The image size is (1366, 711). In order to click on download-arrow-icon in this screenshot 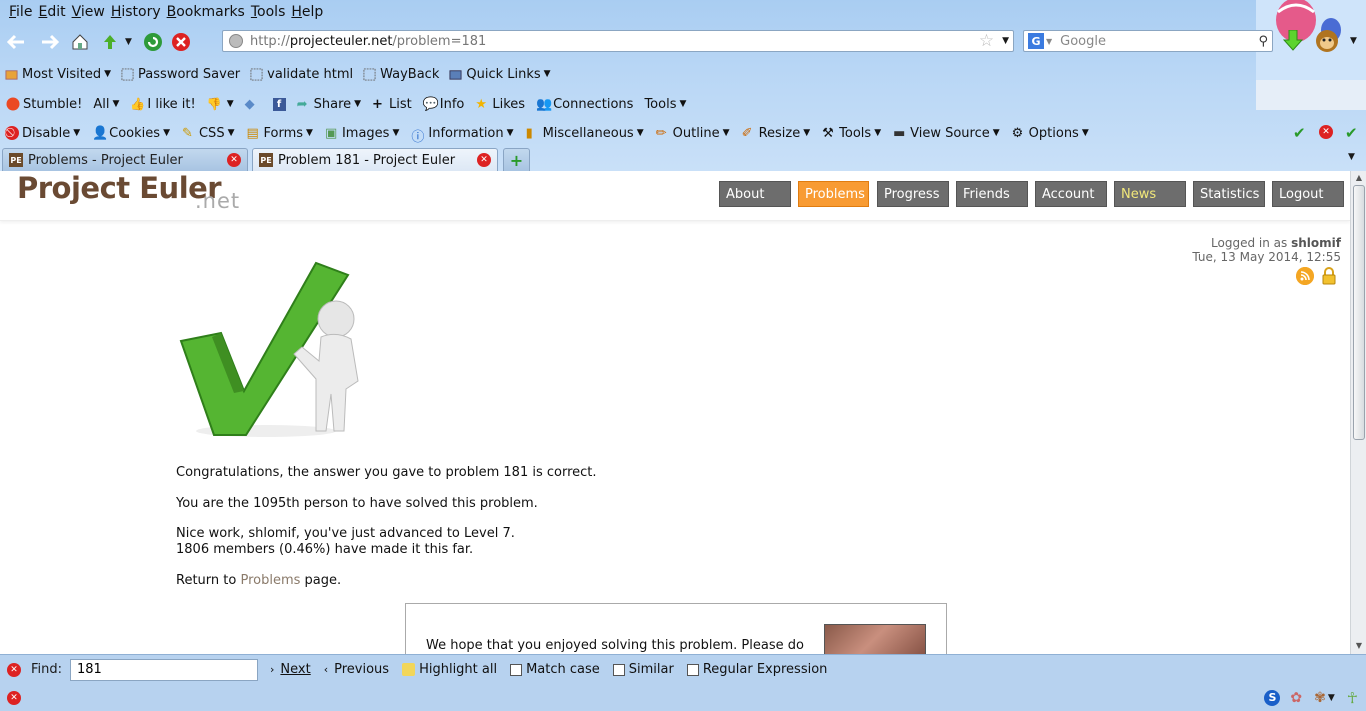, I will do `click(1293, 41)`.